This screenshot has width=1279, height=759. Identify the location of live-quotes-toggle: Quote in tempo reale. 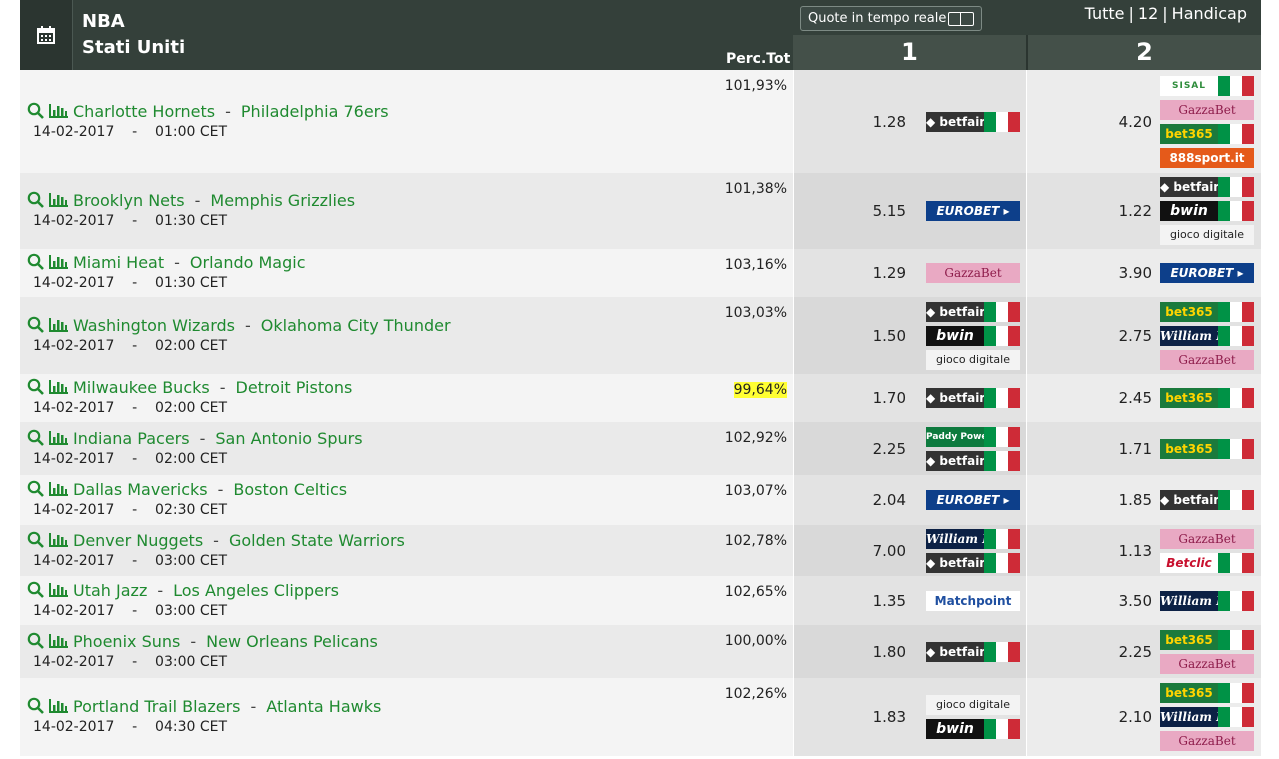
(891, 18).